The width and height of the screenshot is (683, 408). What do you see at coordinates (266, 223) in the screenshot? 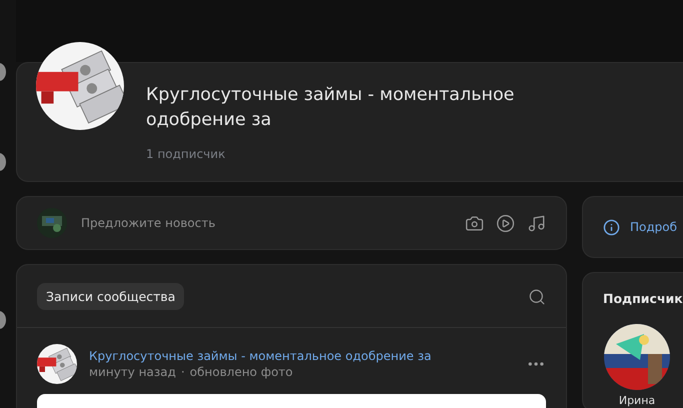
I see `suggest-news-field: Предложите новость` at bounding box center [266, 223].